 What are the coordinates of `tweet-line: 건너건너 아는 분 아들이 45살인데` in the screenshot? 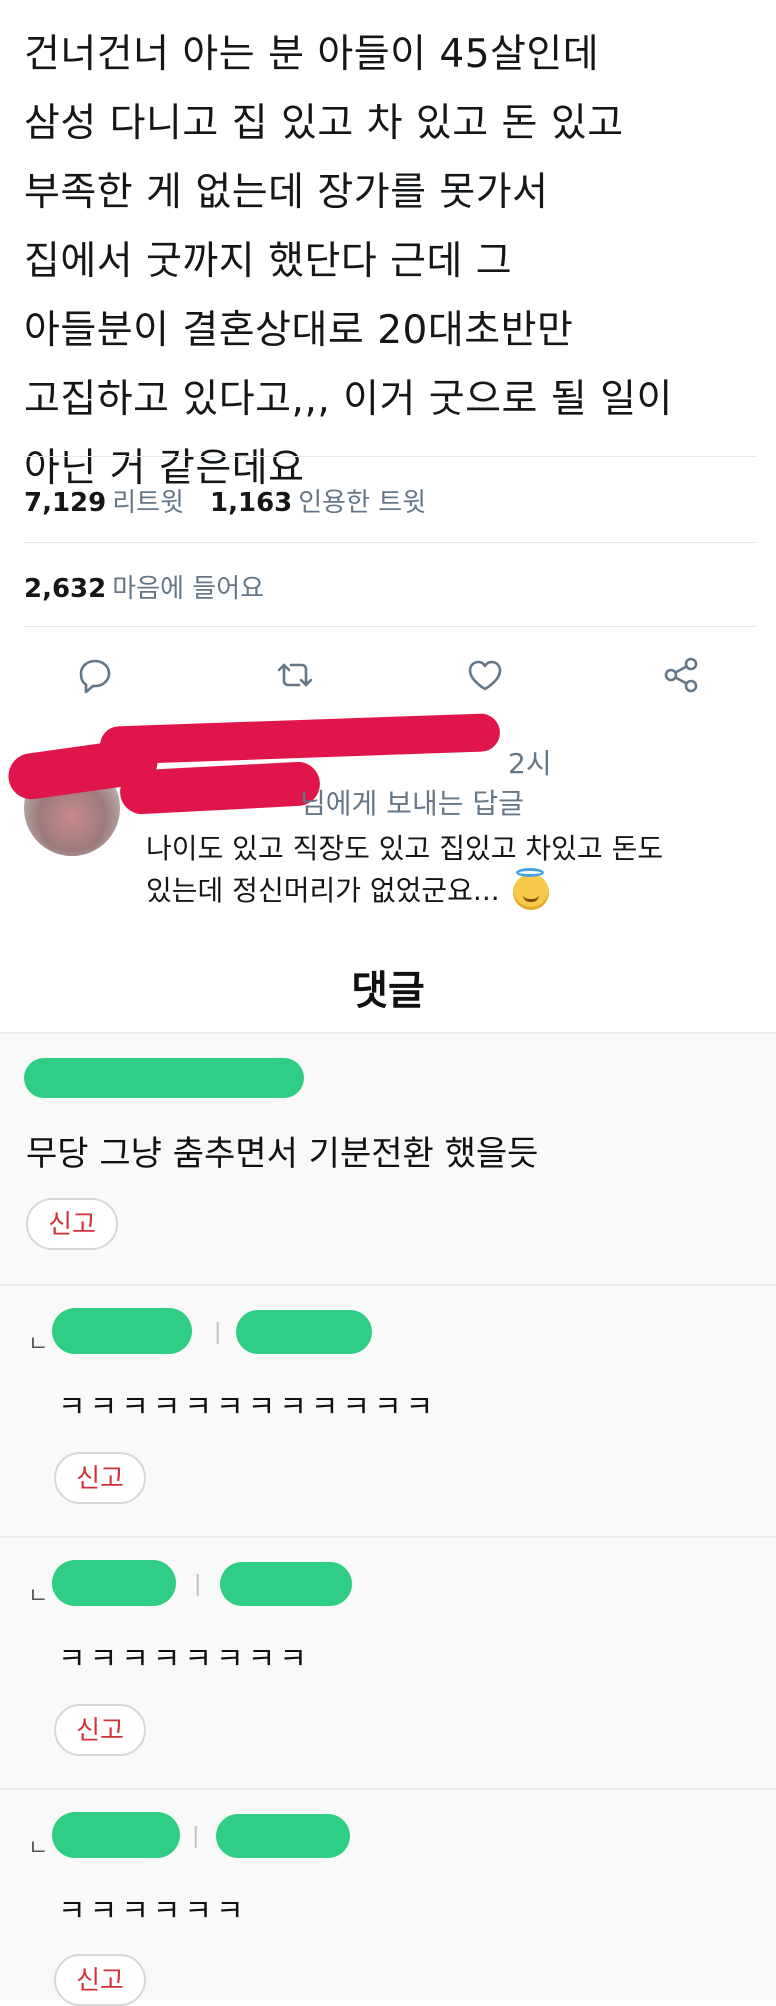 It's located at (312, 54).